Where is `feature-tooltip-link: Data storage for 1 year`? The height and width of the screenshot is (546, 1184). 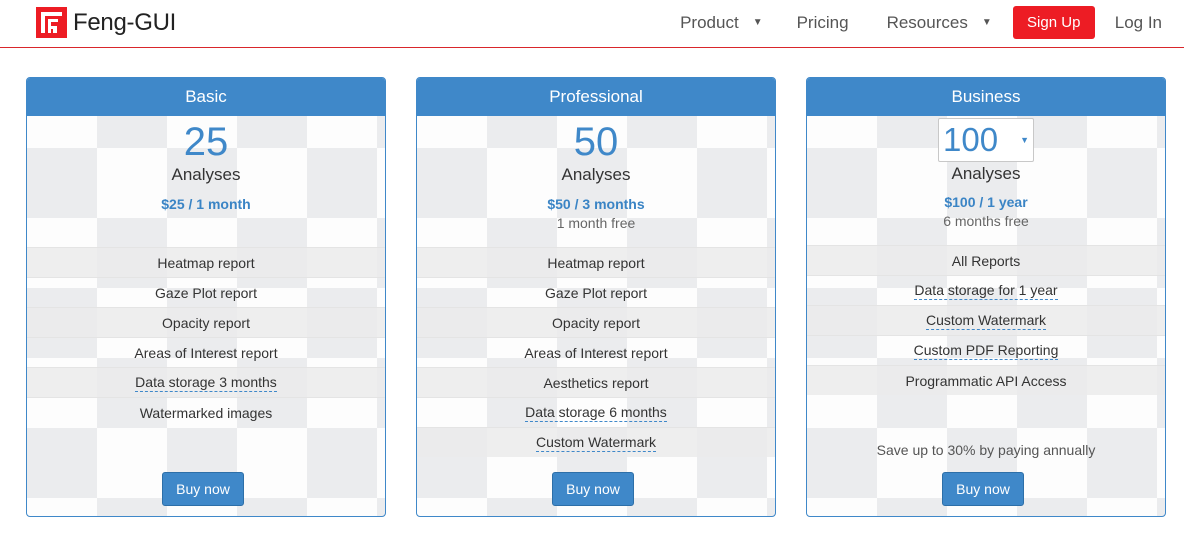
feature-tooltip-link: Data storage for 1 year is located at coordinates (986, 291).